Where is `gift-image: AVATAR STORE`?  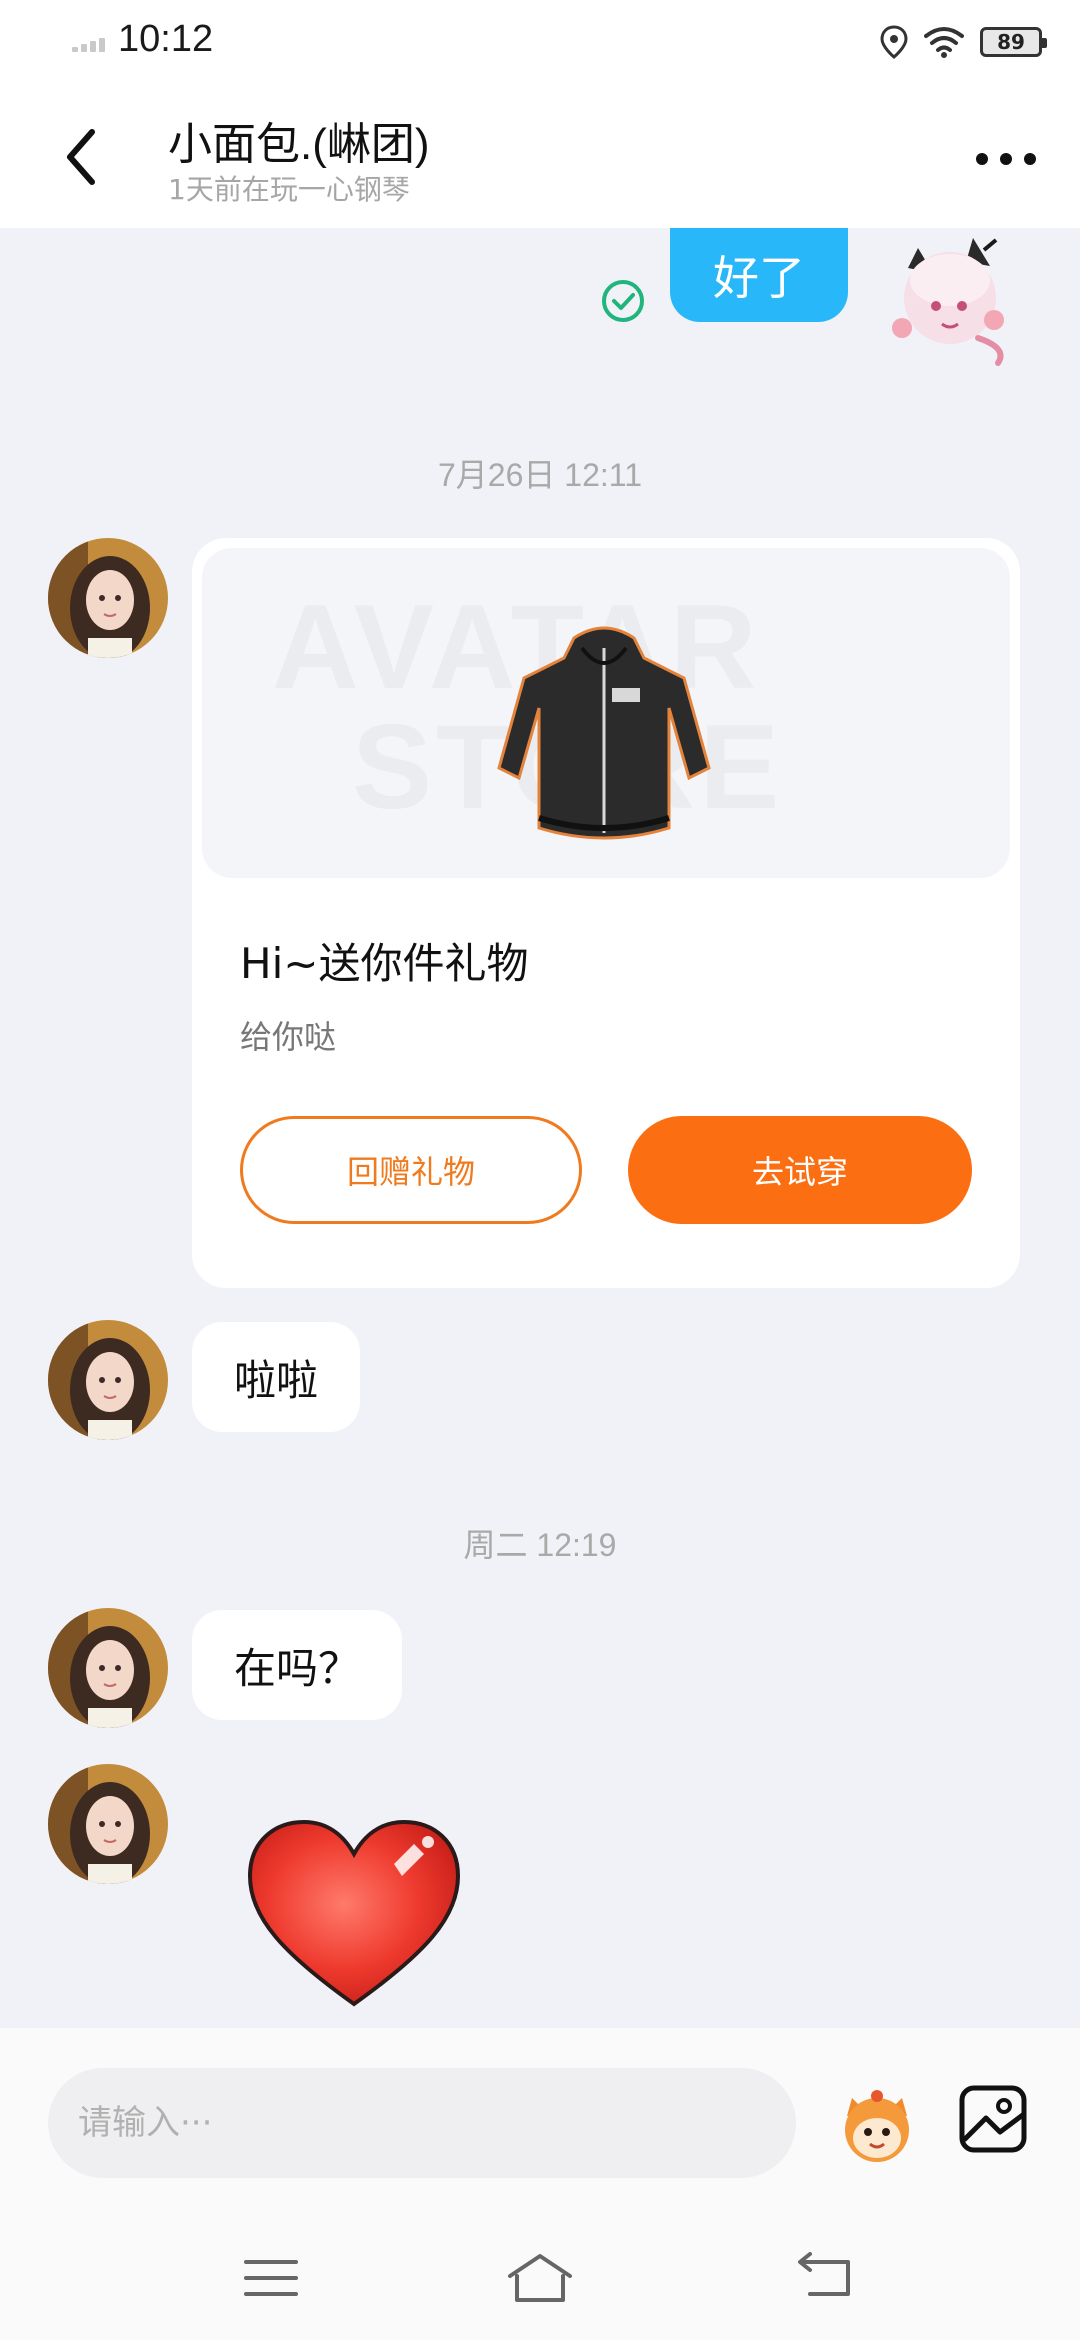 gift-image: AVATAR STORE is located at coordinates (606, 713).